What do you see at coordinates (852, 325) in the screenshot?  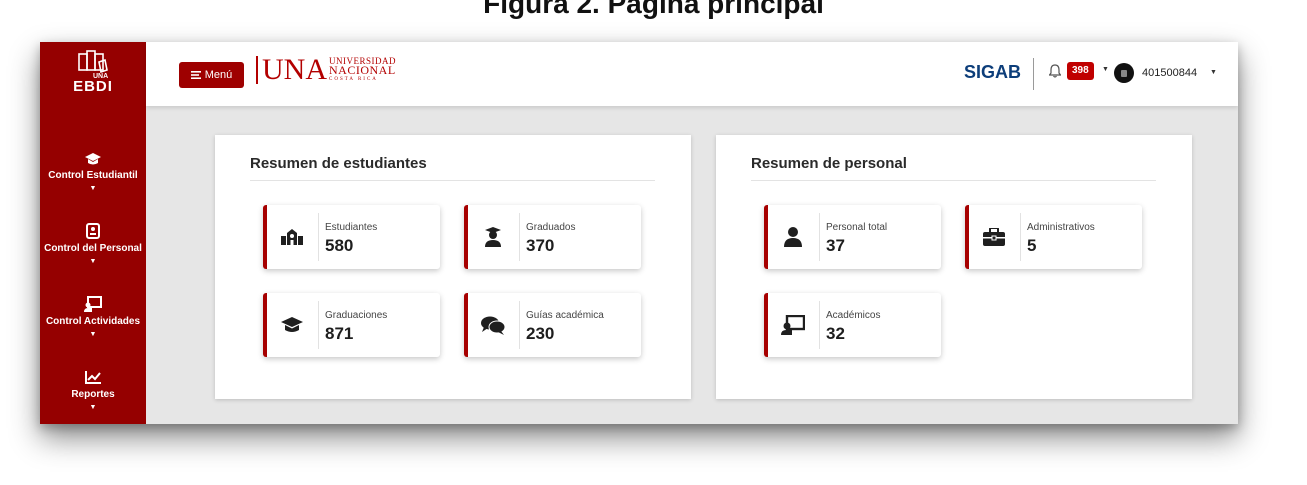 I see `stat-card-academicos: Académicos 32` at bounding box center [852, 325].